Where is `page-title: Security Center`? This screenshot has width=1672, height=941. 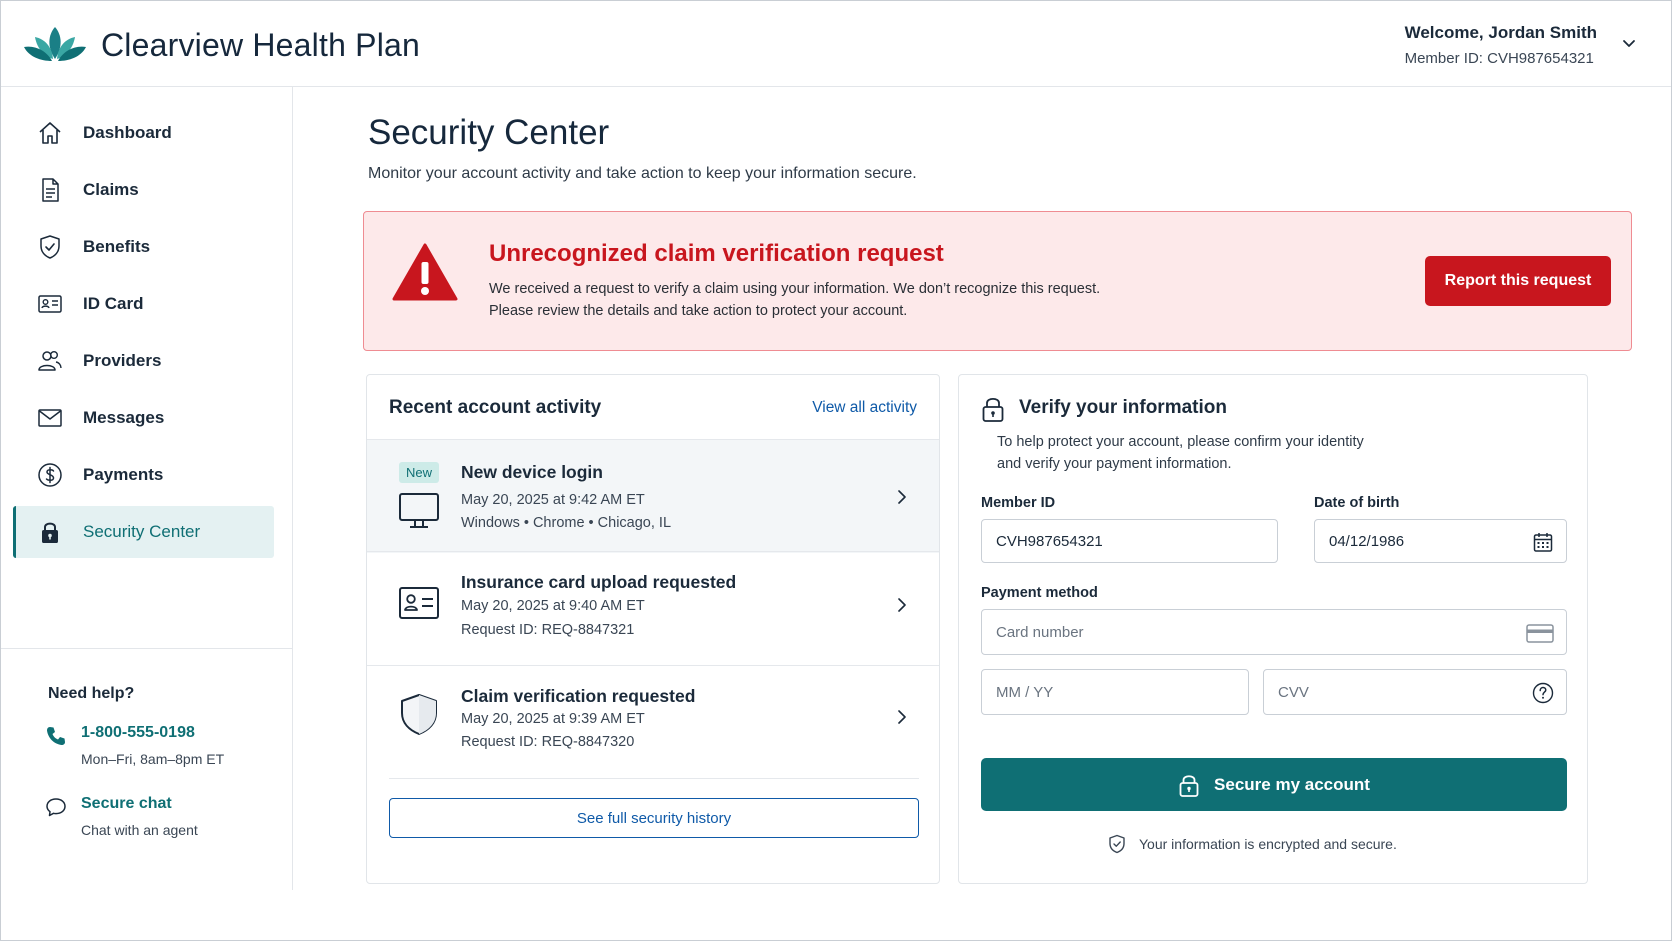 page-title: Security Center is located at coordinates (489, 132).